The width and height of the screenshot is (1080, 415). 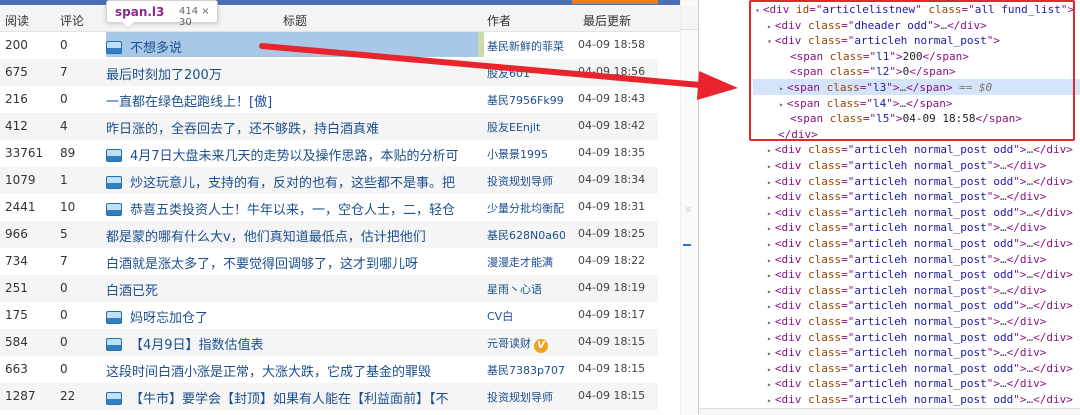 I want to click on post-title-link: 都是蒙的哪有什么大v，他们真知道最低点，估计把他们, so click(x=292, y=235).